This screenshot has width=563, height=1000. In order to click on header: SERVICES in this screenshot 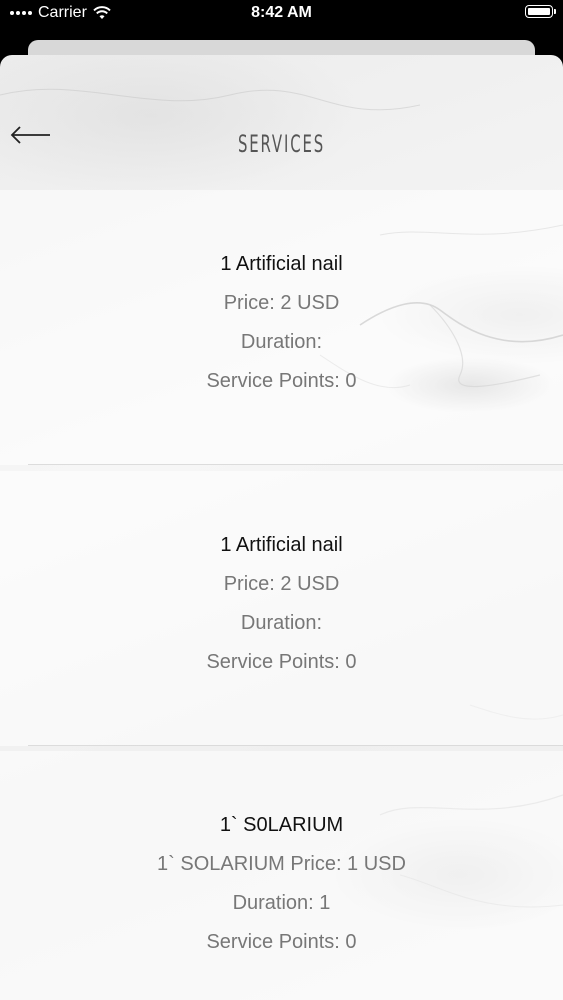, I will do `click(281, 115)`.